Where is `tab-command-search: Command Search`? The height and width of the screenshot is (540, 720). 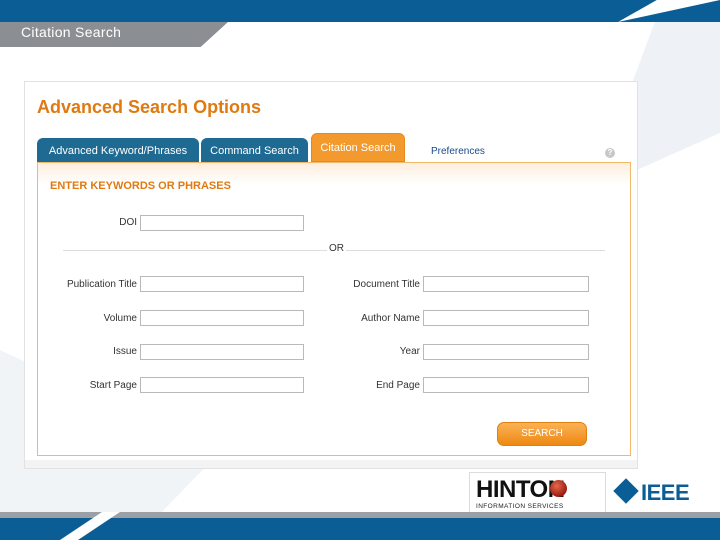 tab-command-search: Command Search is located at coordinates (254, 150).